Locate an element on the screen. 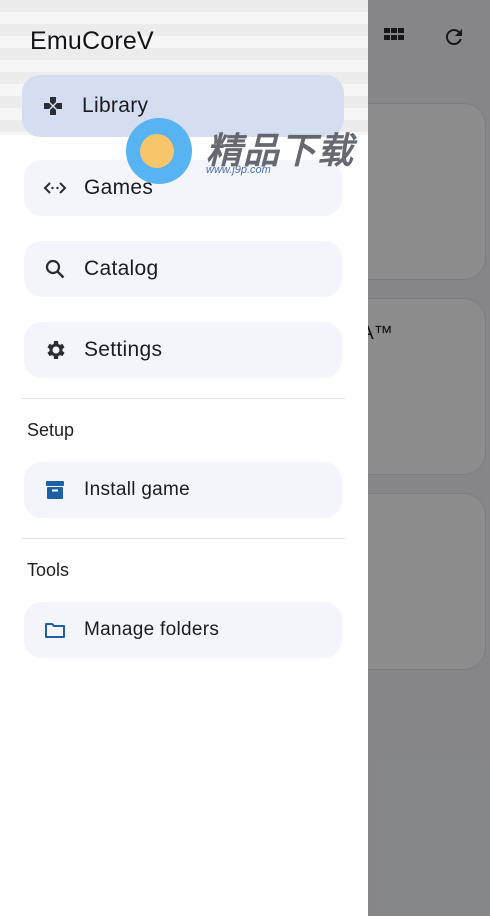  nav-item-install-game: Install game is located at coordinates (183, 490).